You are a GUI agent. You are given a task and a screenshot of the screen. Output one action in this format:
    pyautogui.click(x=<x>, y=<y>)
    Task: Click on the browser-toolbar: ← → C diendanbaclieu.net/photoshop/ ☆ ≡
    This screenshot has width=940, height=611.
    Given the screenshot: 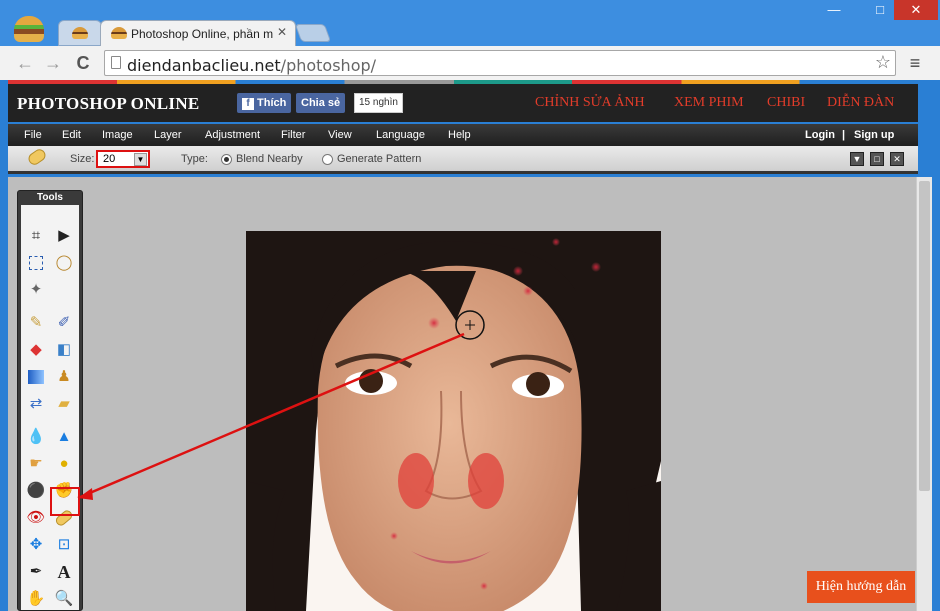 What is the action you would take?
    pyautogui.click(x=470, y=63)
    